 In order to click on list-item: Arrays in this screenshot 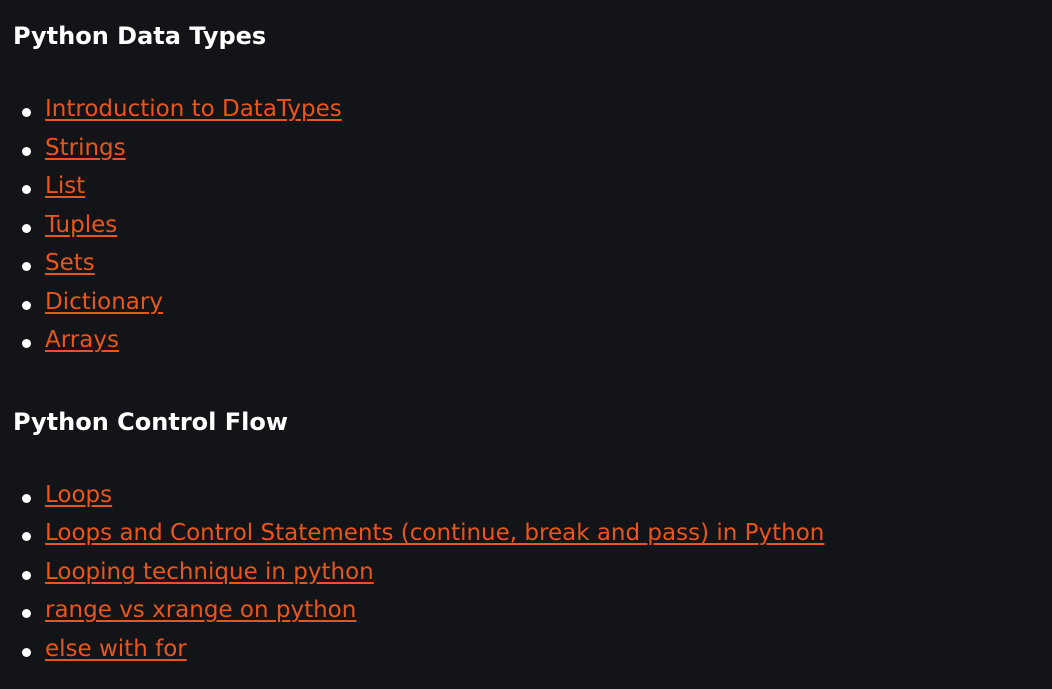, I will do `click(528, 343)`.